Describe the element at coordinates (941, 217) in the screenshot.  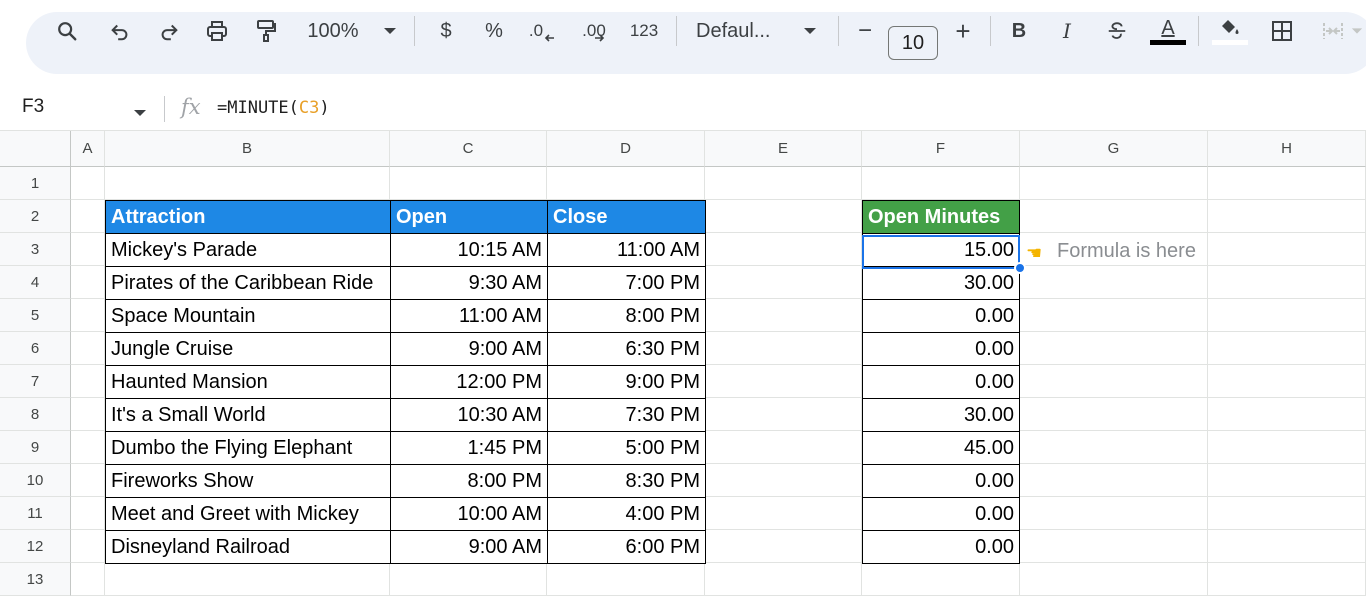
I see `header-cell-open-minutes: Open Minutes` at that location.